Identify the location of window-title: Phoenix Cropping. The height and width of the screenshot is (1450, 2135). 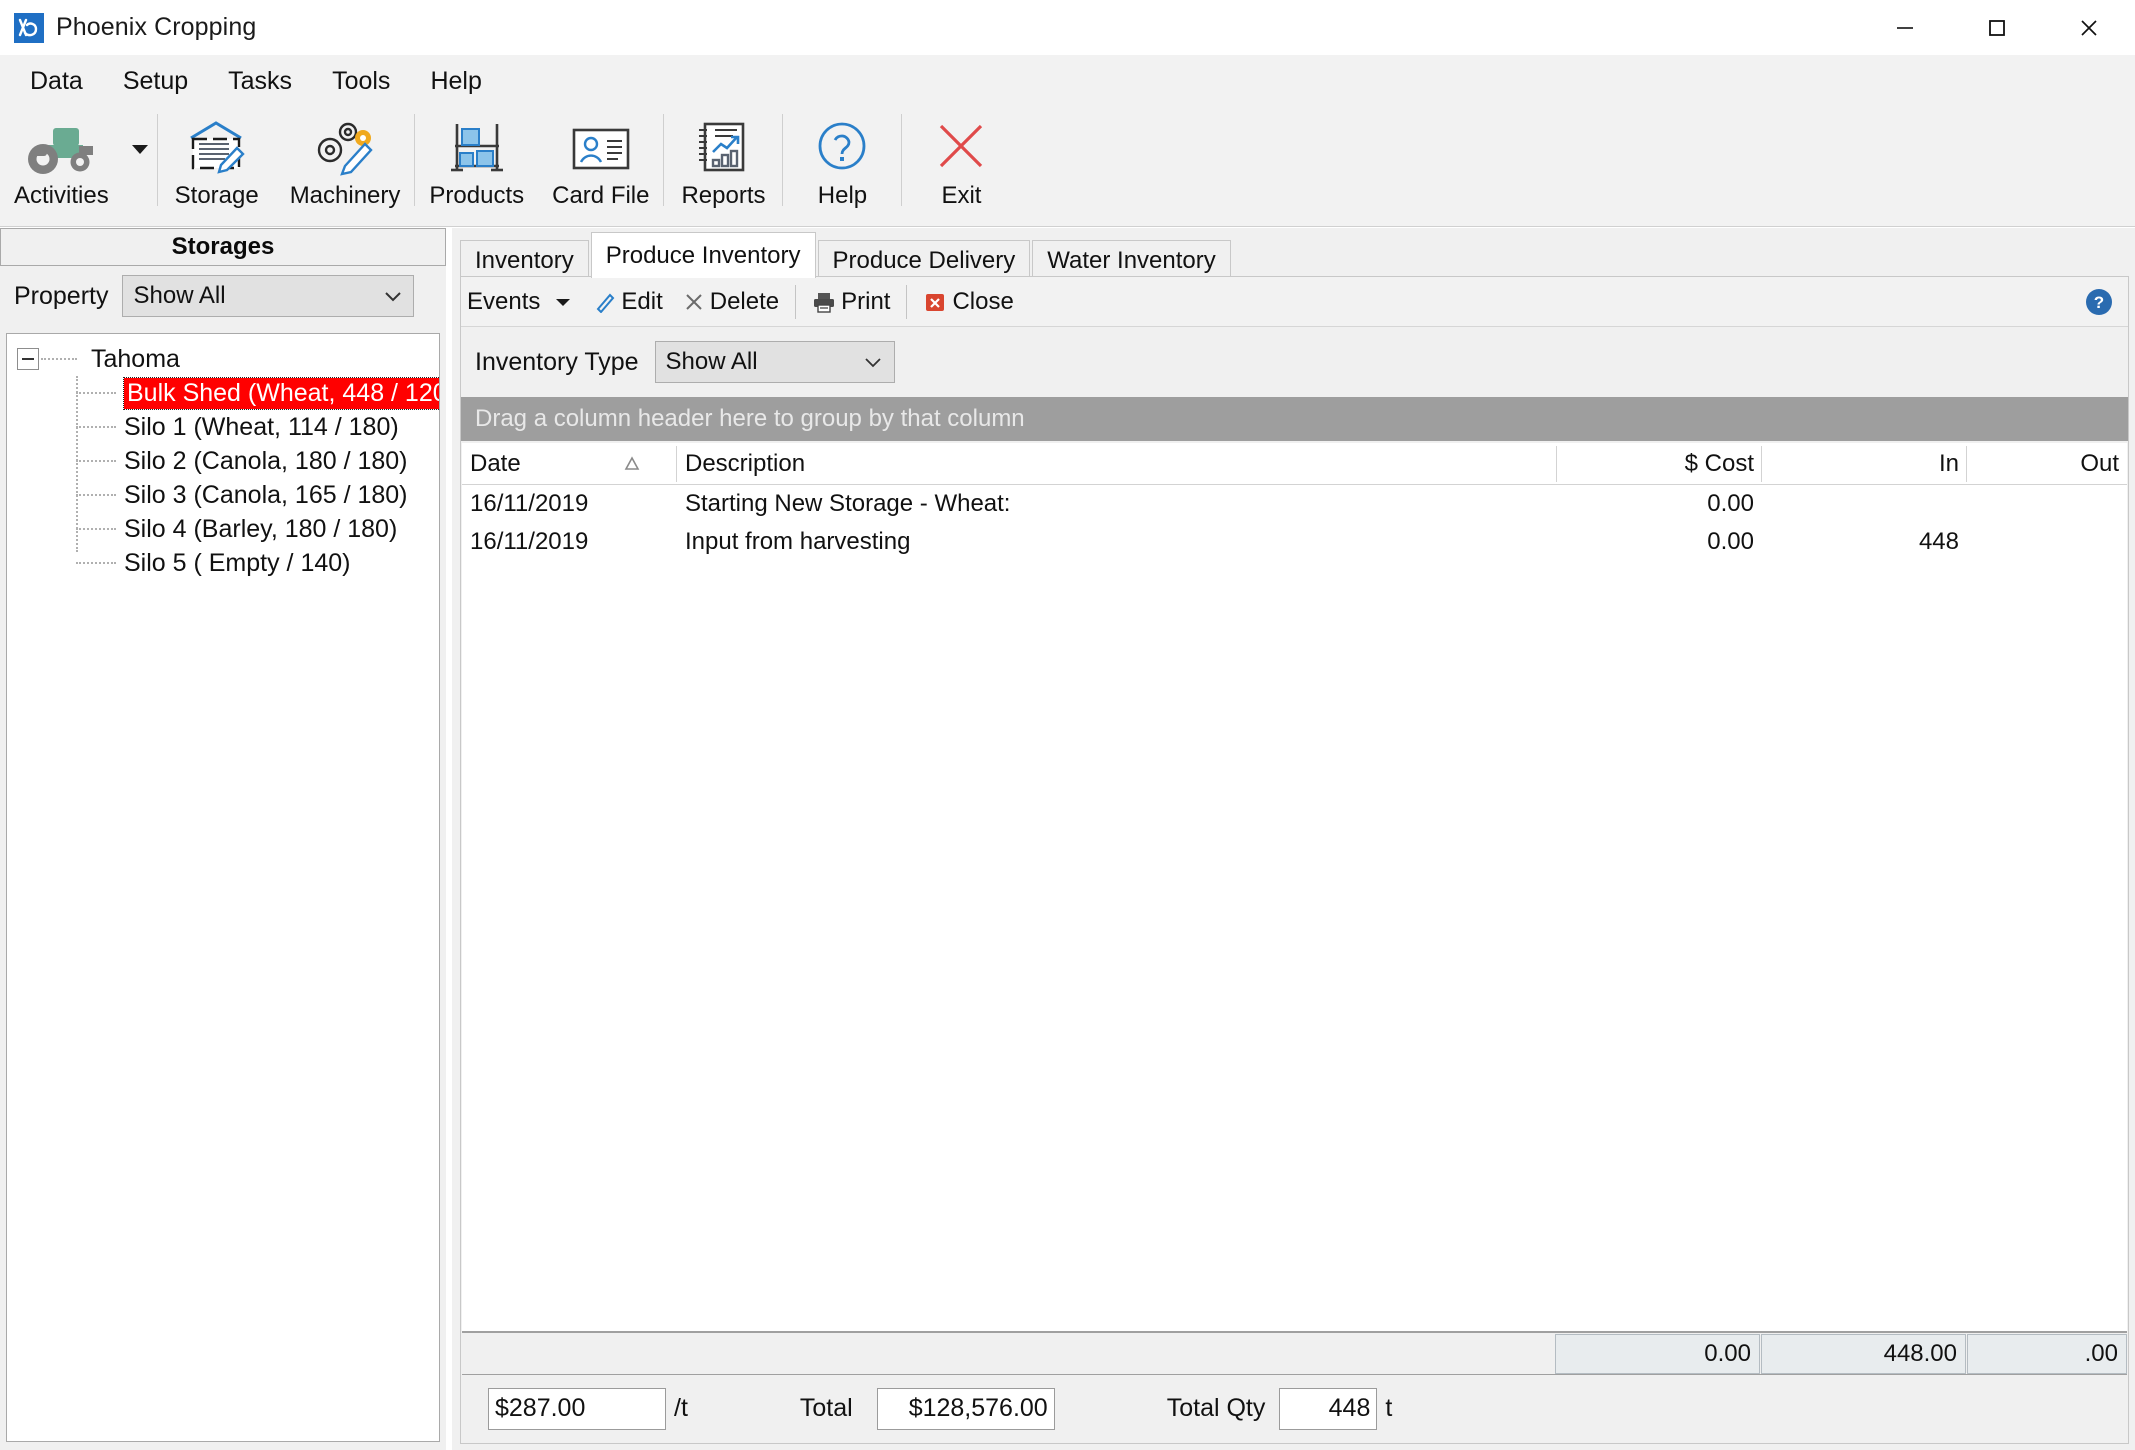
(156, 27).